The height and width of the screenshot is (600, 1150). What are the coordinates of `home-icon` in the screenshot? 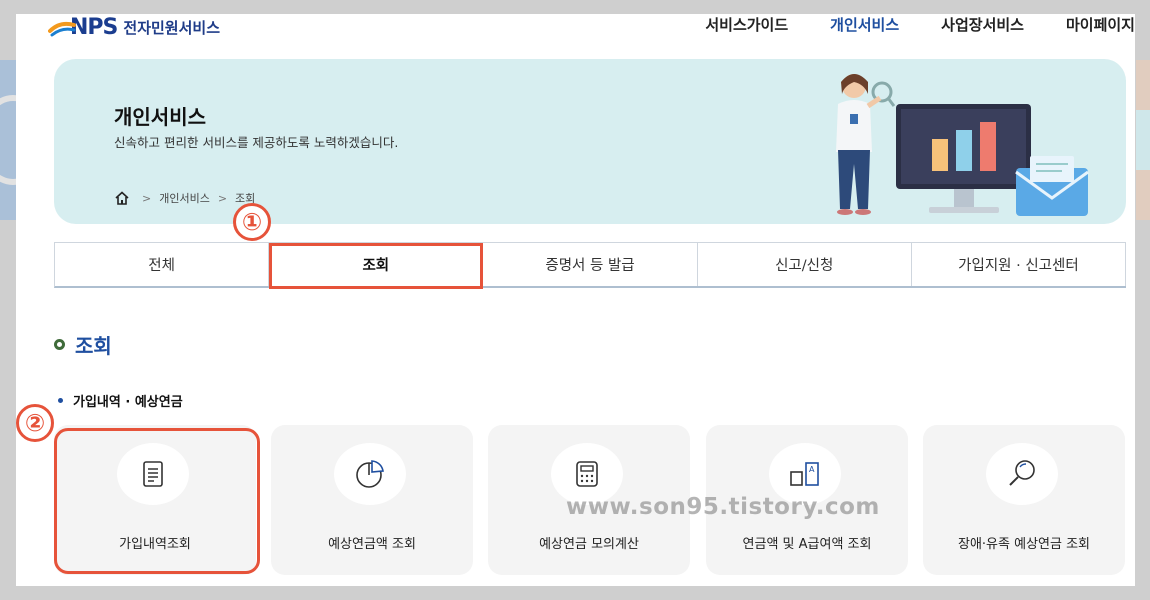 It's located at (122, 198).